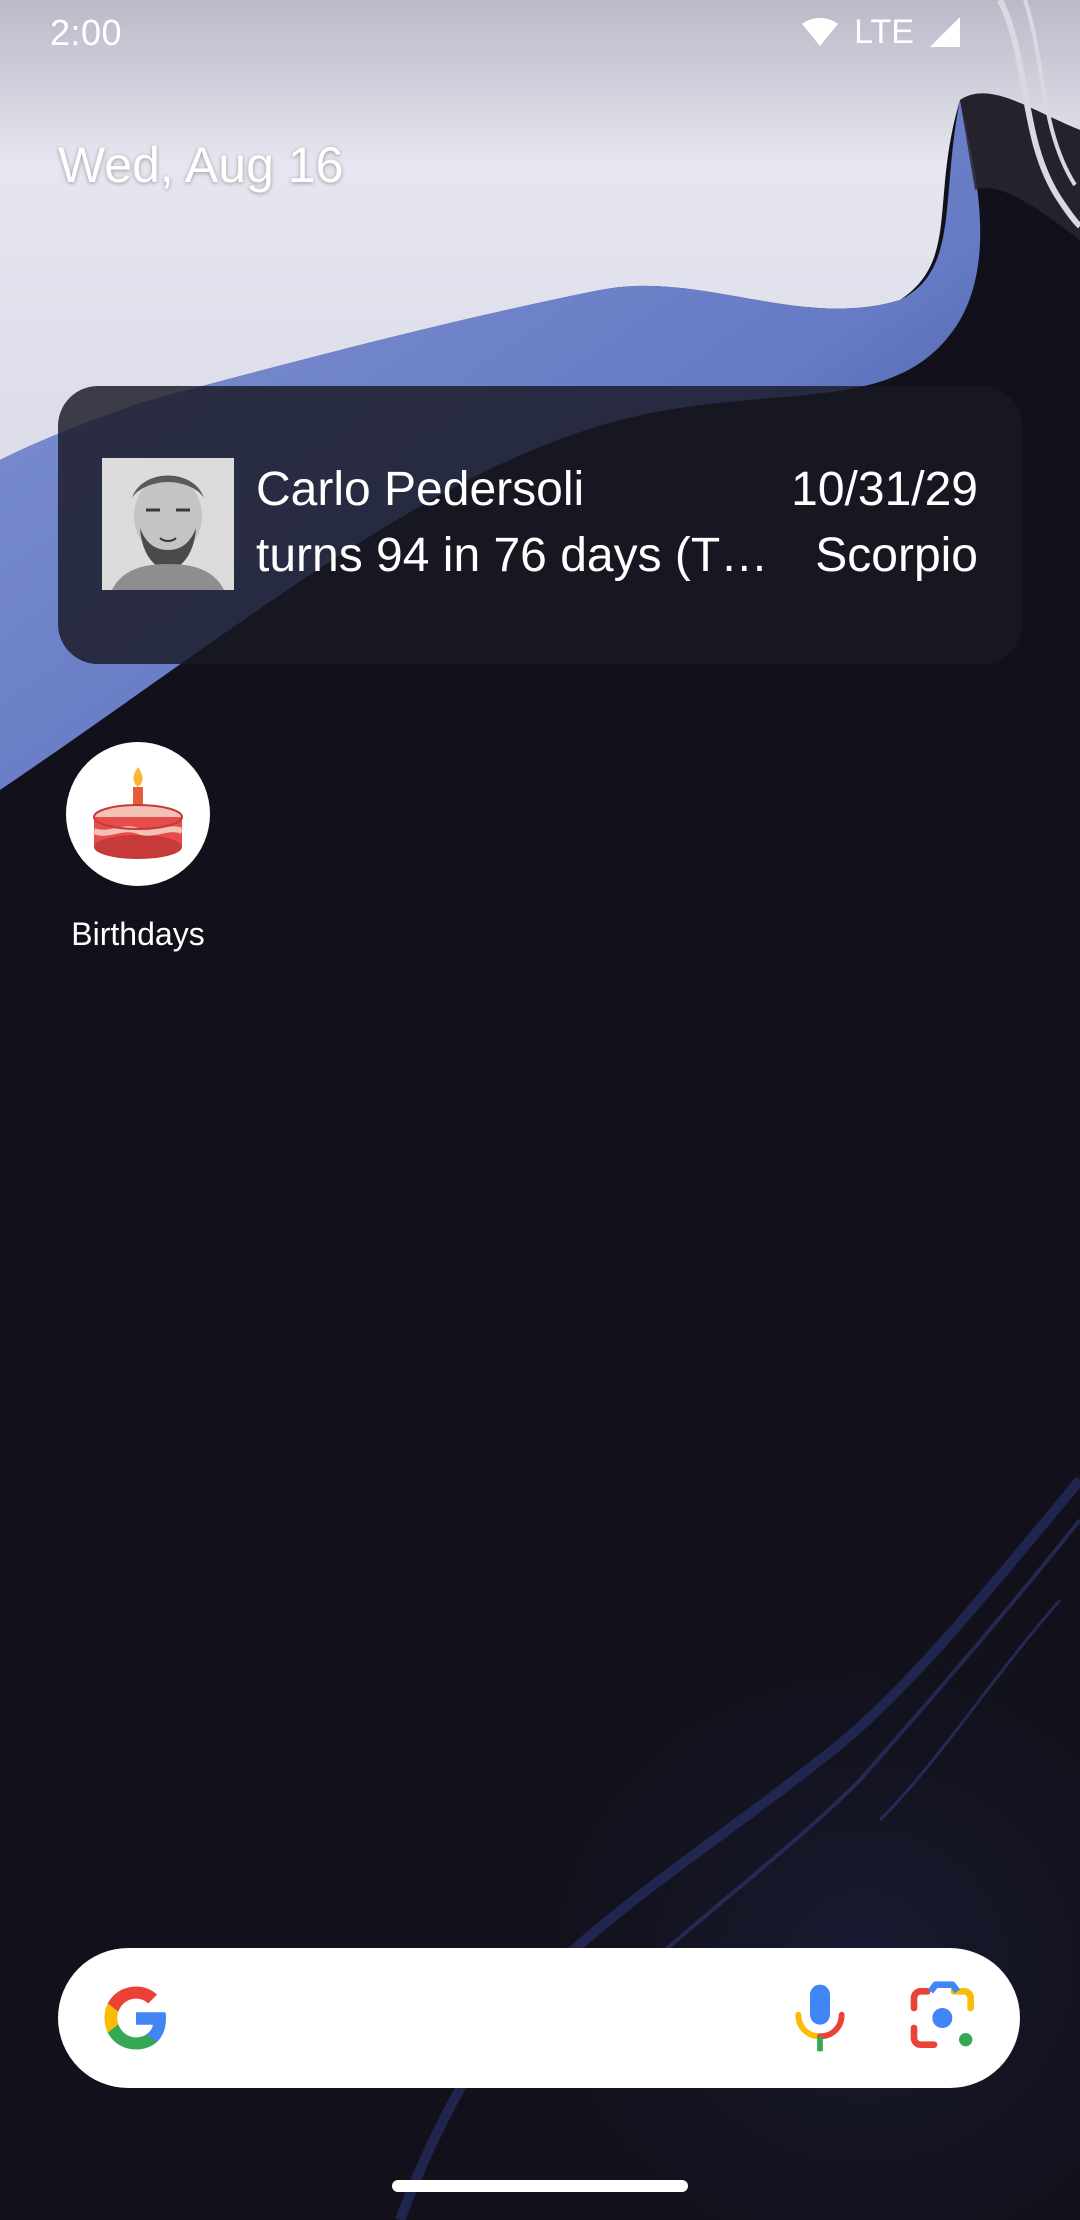 The height and width of the screenshot is (2220, 1080). Describe the element at coordinates (944, 2018) in the screenshot. I see `google-lens-icon` at that location.